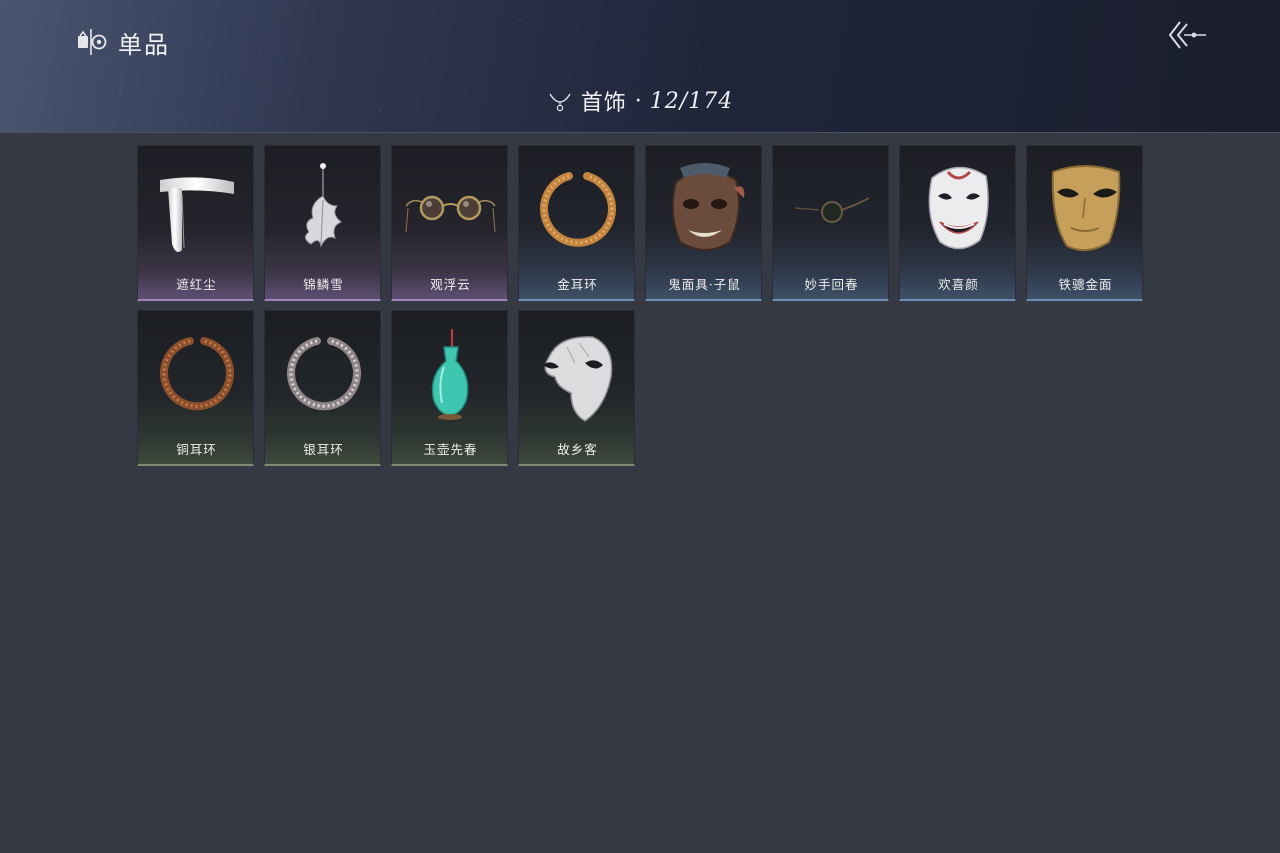 The image size is (1280, 853). I want to click on item-card: 鬼面具·子鼠, so click(703, 223).